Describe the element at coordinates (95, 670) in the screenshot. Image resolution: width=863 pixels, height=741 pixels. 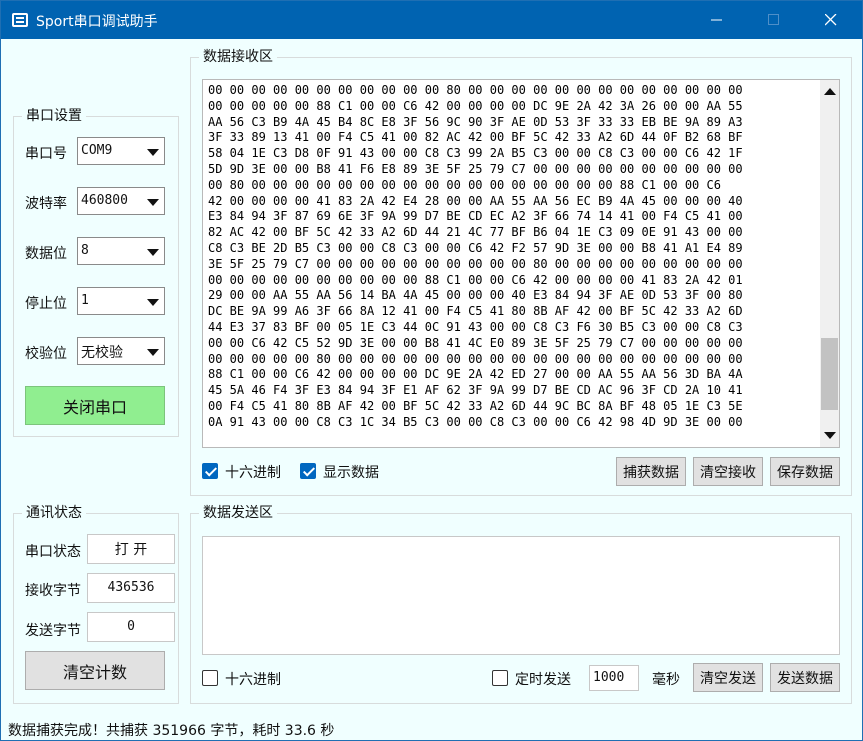
I see `clear-count-button: 清空计数` at that location.